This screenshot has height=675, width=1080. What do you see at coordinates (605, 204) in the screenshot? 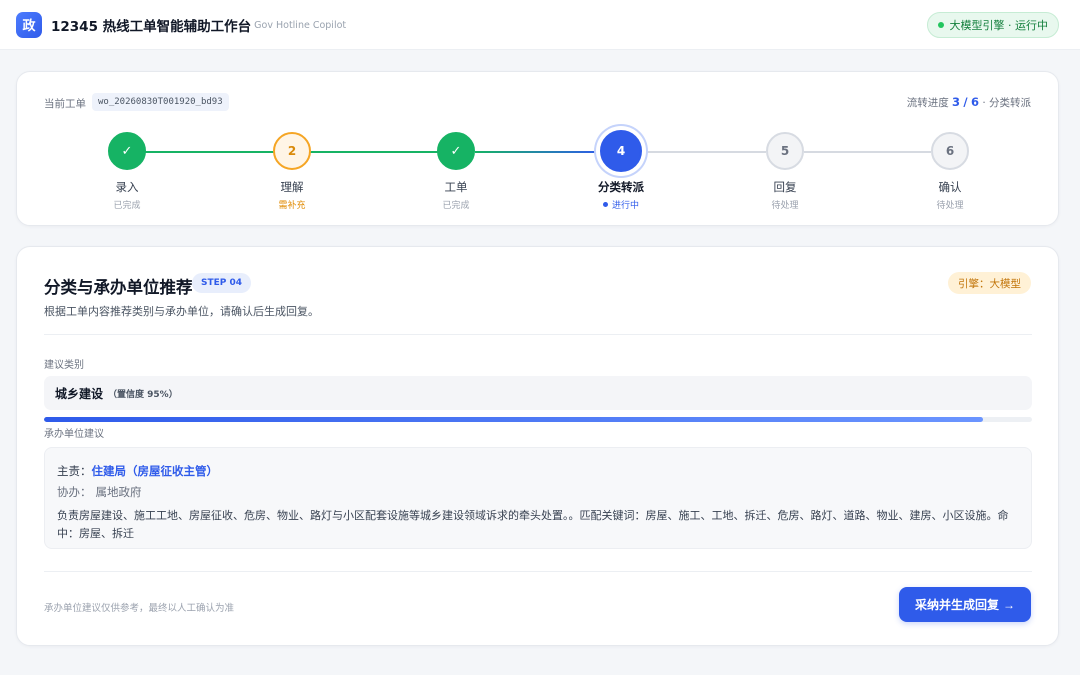
I see `active-dot-icon` at bounding box center [605, 204].